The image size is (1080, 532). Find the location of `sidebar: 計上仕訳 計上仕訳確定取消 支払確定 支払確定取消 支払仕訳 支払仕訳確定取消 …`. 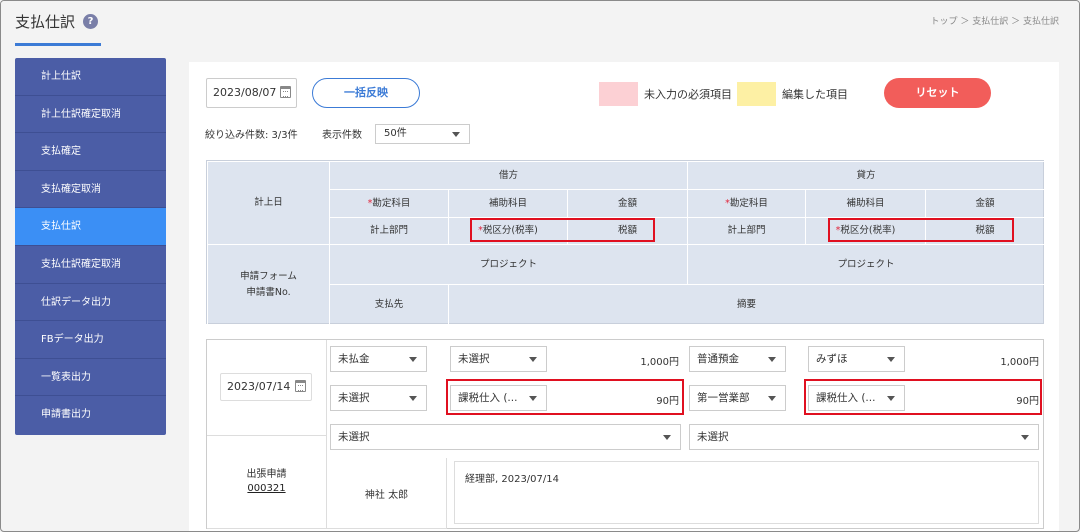

sidebar: 計上仕訳 計上仕訳確定取消 支払確定 支払確定取消 支払仕訳 支払仕訳確定取消 … is located at coordinates (90, 246).